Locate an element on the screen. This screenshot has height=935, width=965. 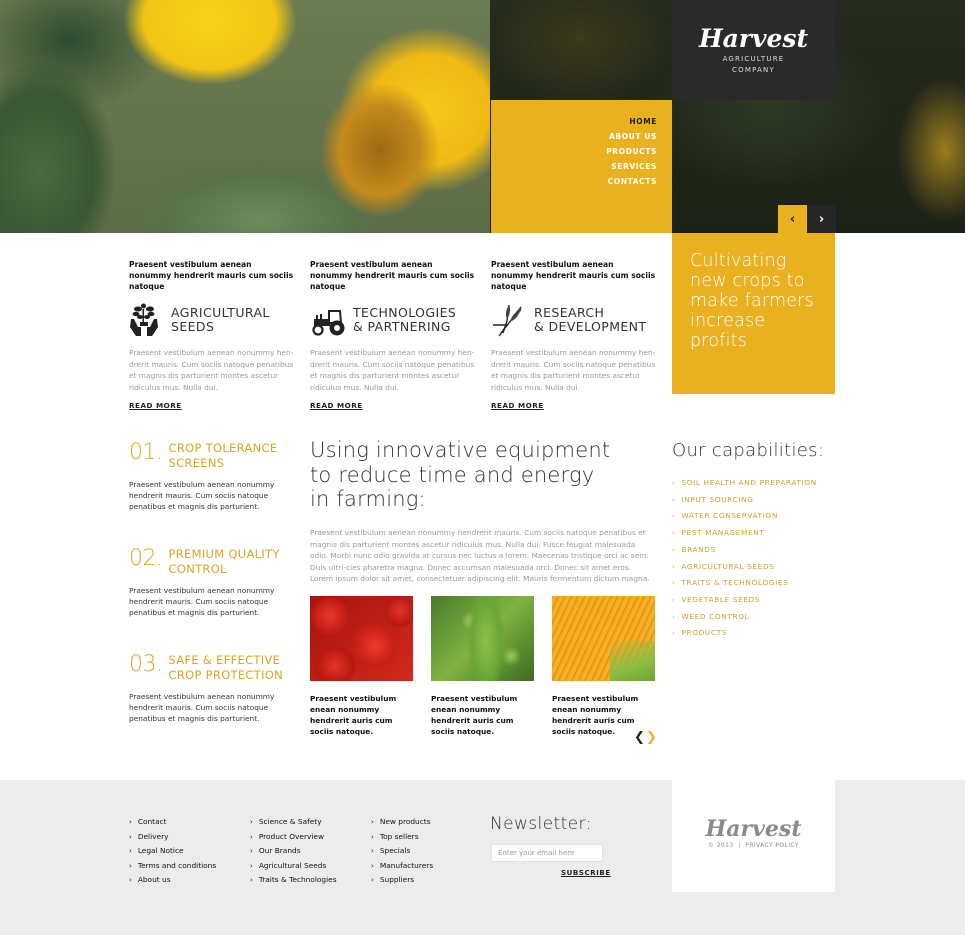
capabilities-heading: Our capabilities: is located at coordinates (748, 450).